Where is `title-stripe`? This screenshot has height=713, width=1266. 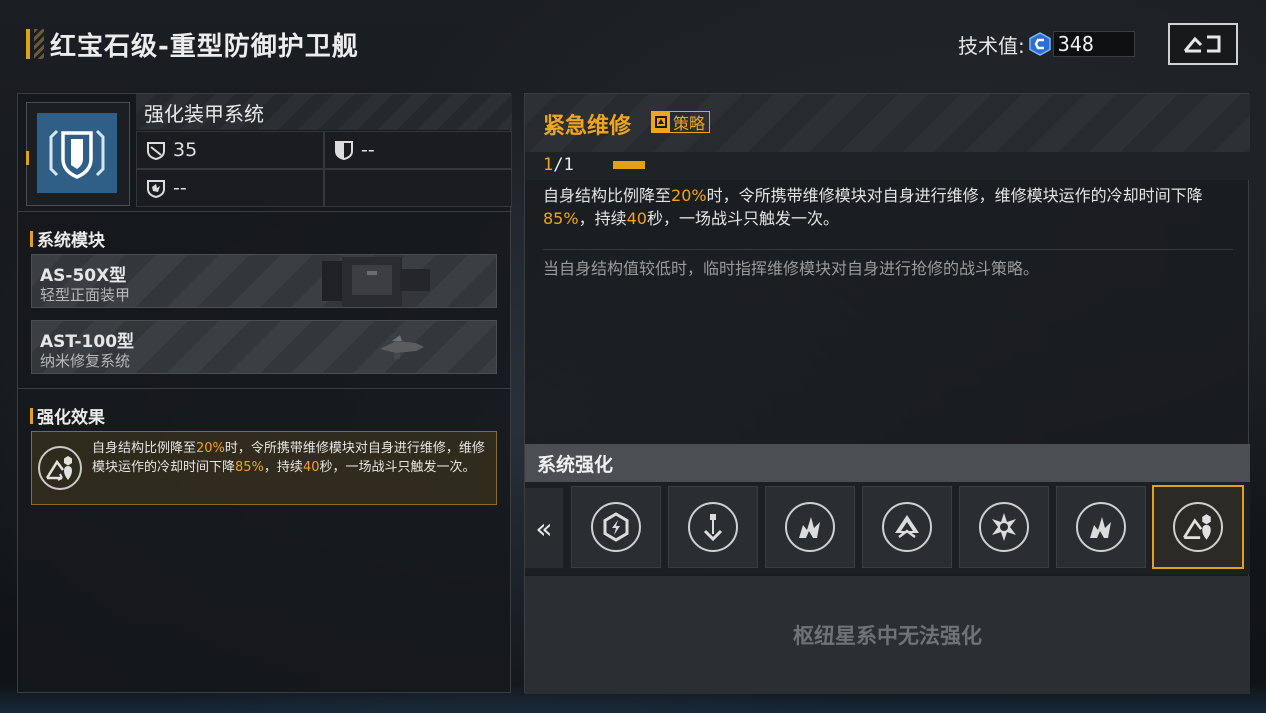
title-stripe is located at coordinates (39, 44).